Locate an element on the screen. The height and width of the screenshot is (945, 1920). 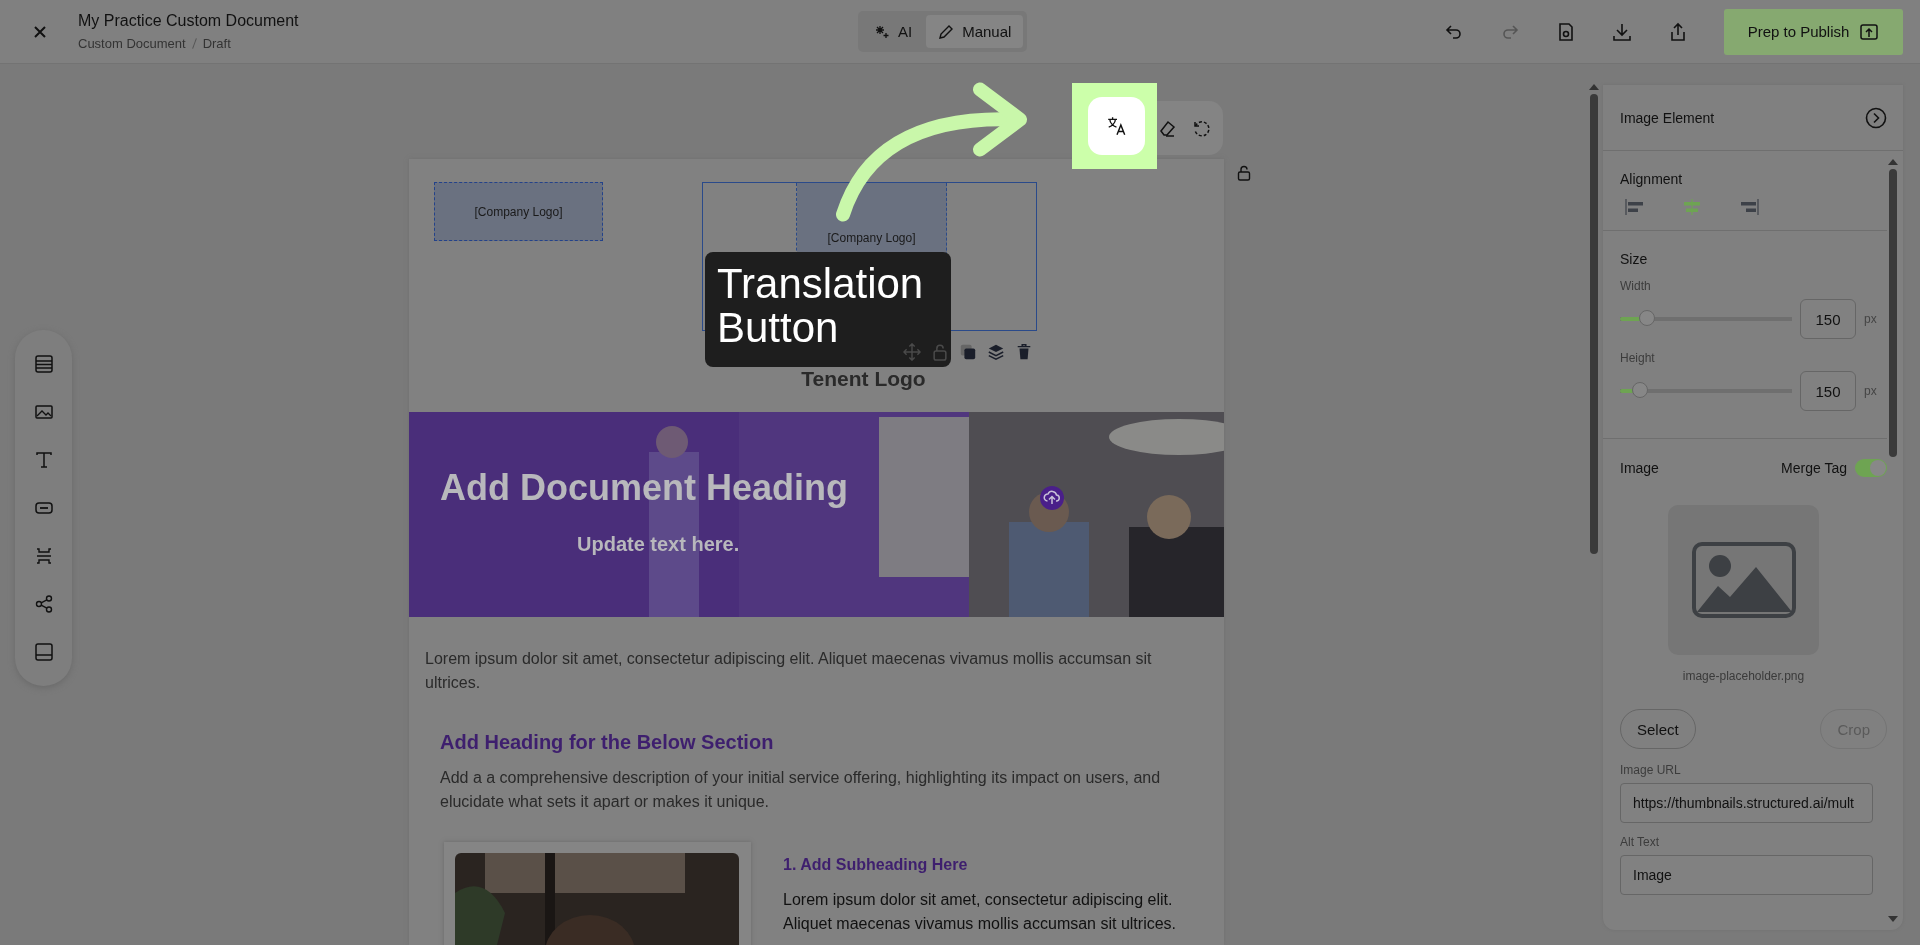
field-label: Alt Text is located at coordinates (1640, 842).